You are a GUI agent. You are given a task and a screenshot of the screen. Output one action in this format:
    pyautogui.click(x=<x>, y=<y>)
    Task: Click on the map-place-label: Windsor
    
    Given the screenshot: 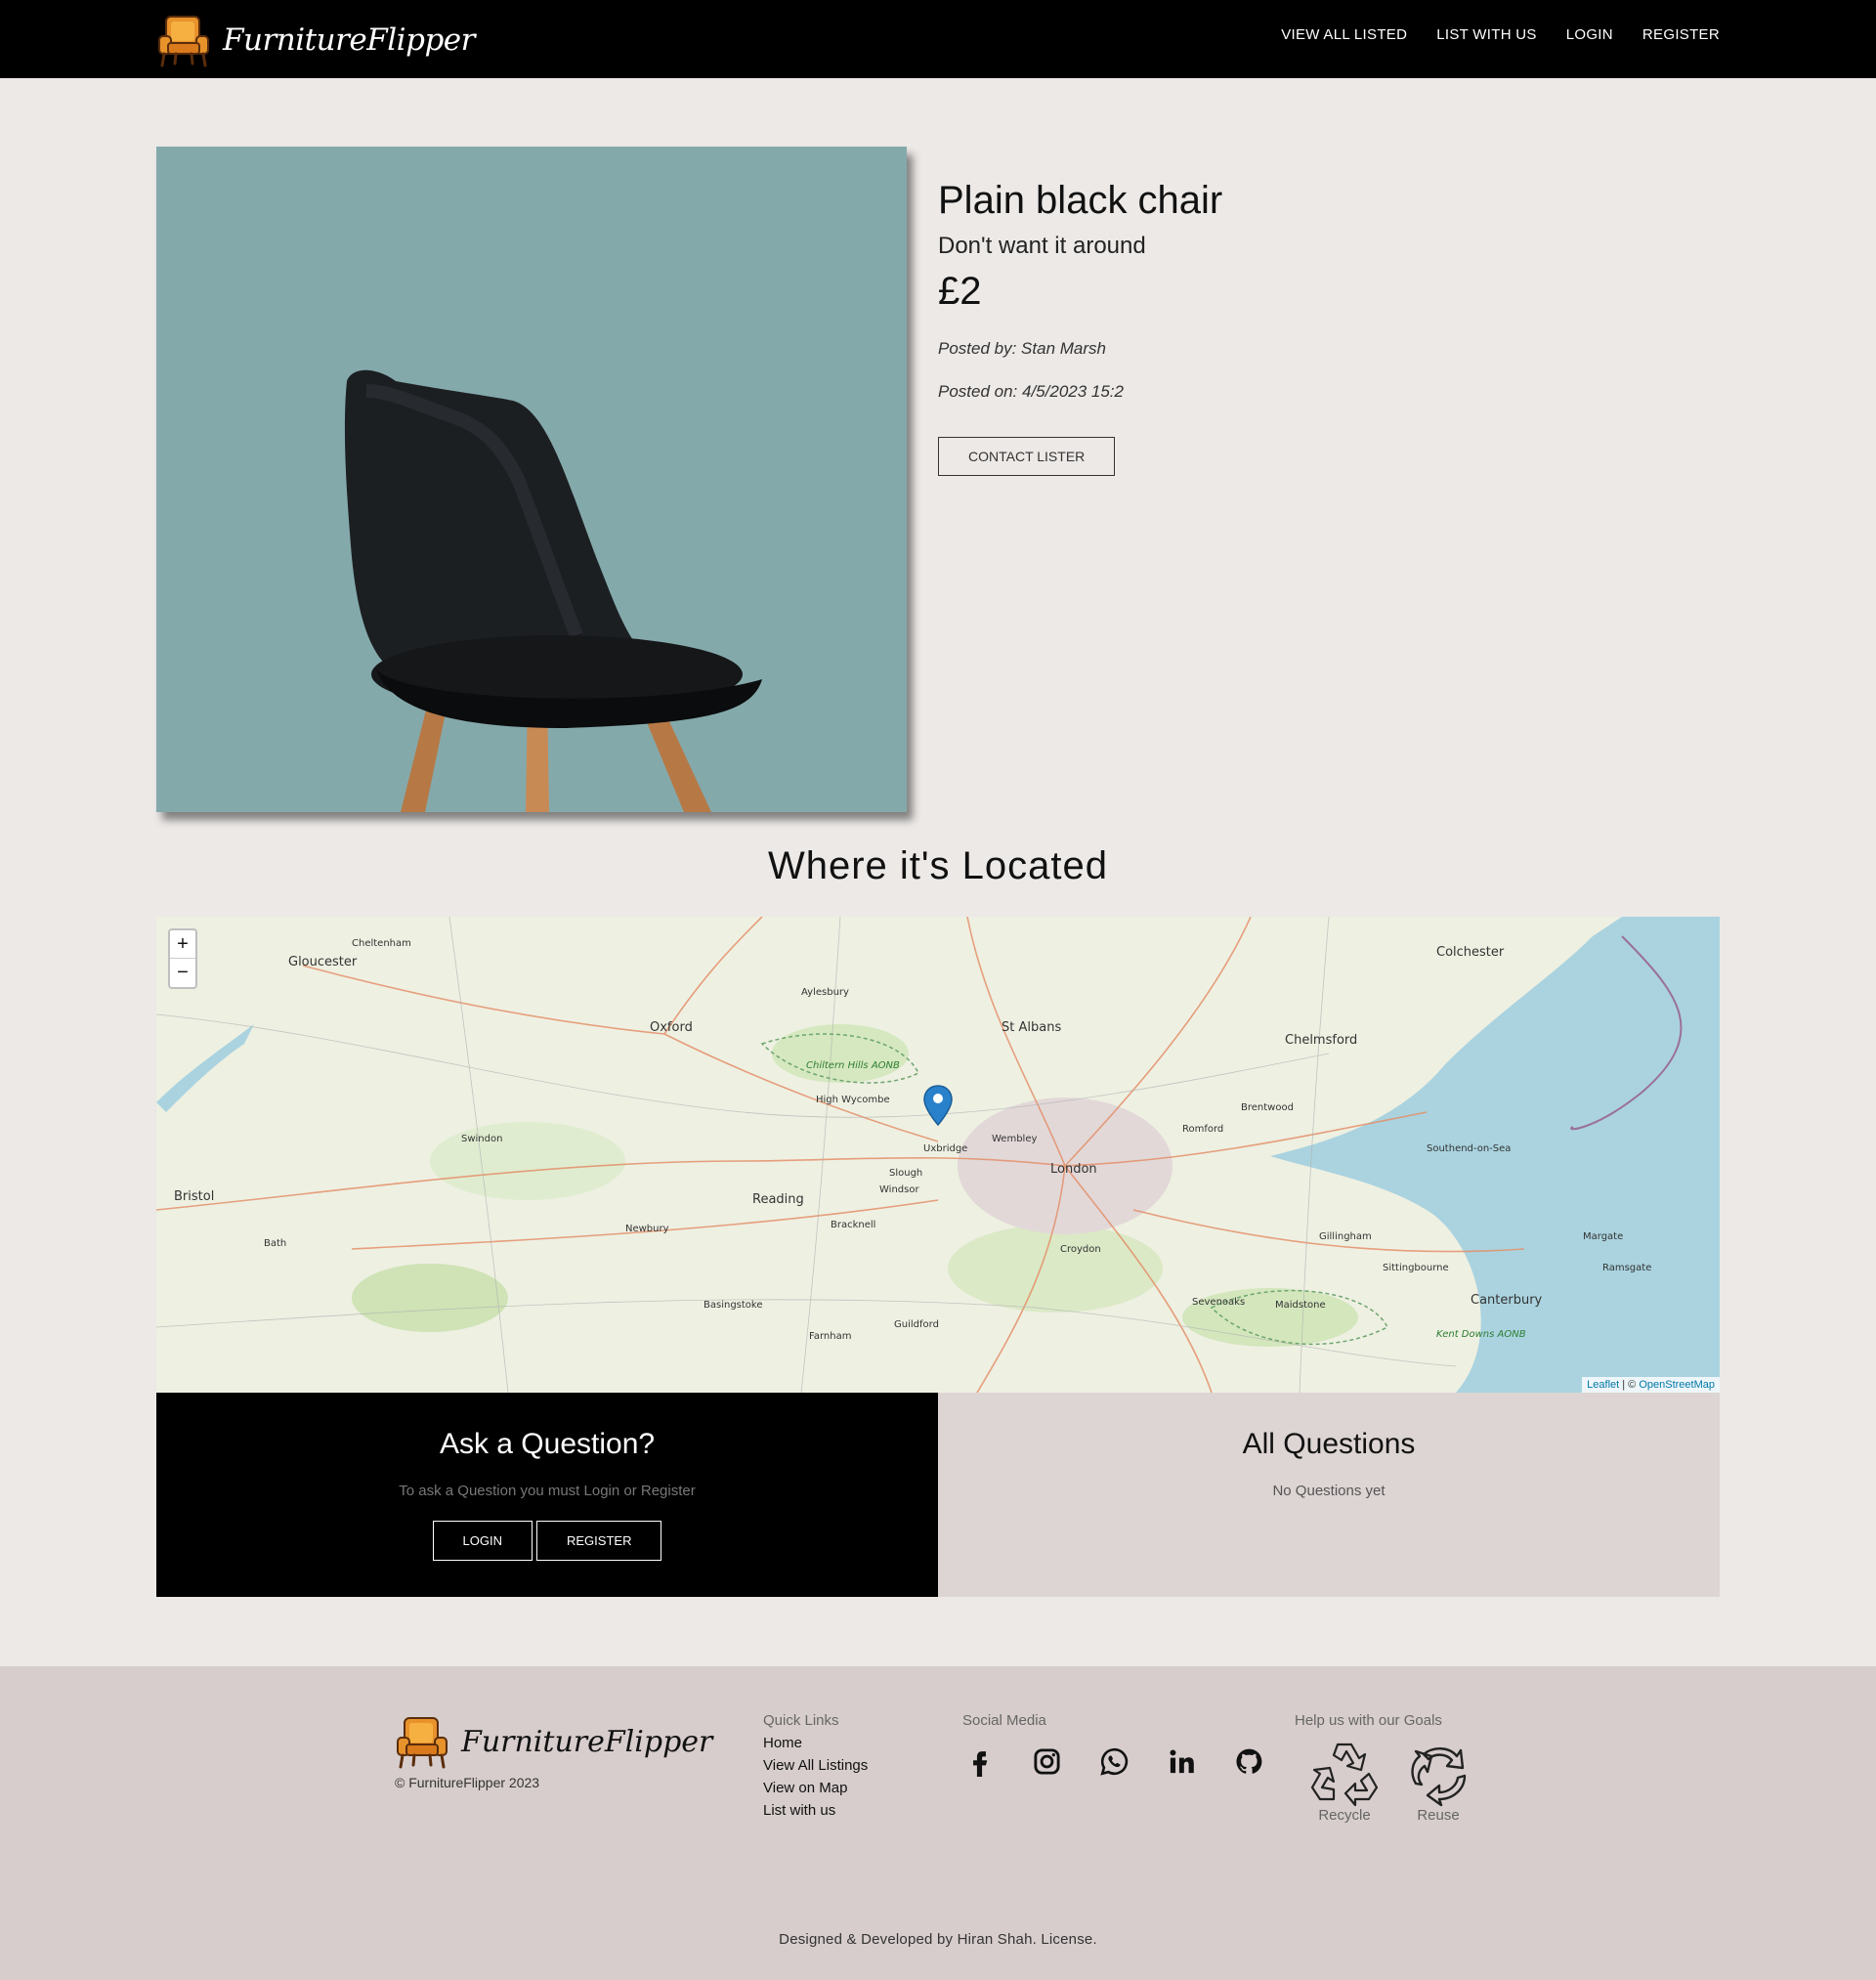 What is the action you would take?
    pyautogui.click(x=899, y=1190)
    